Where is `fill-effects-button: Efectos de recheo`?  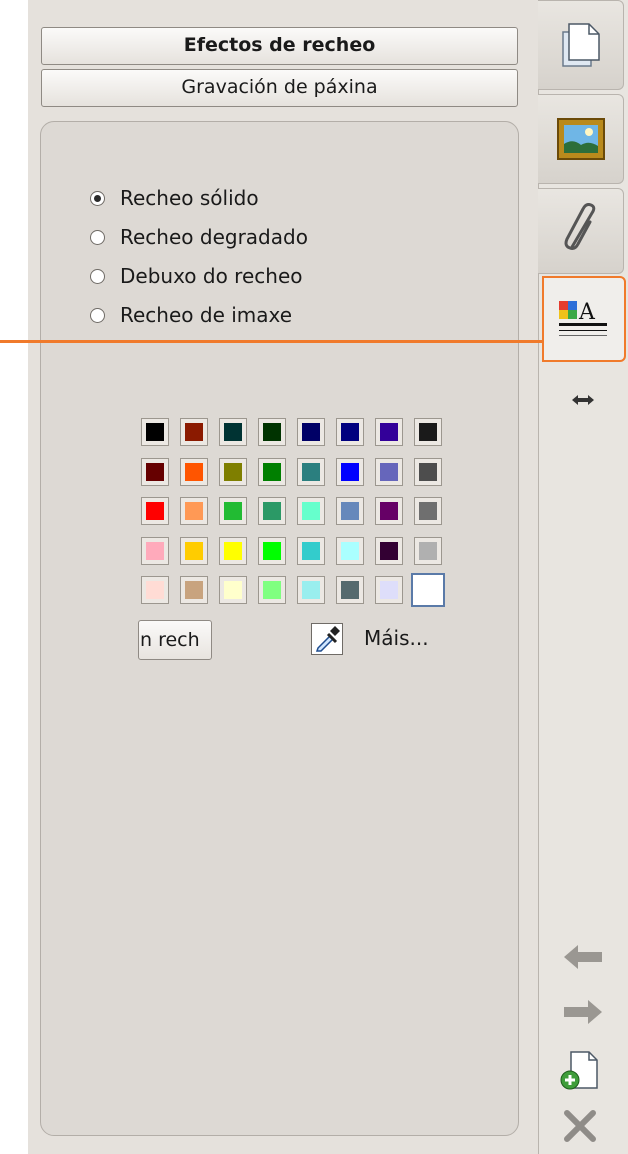 fill-effects-button: Efectos de recheo is located at coordinates (279, 46).